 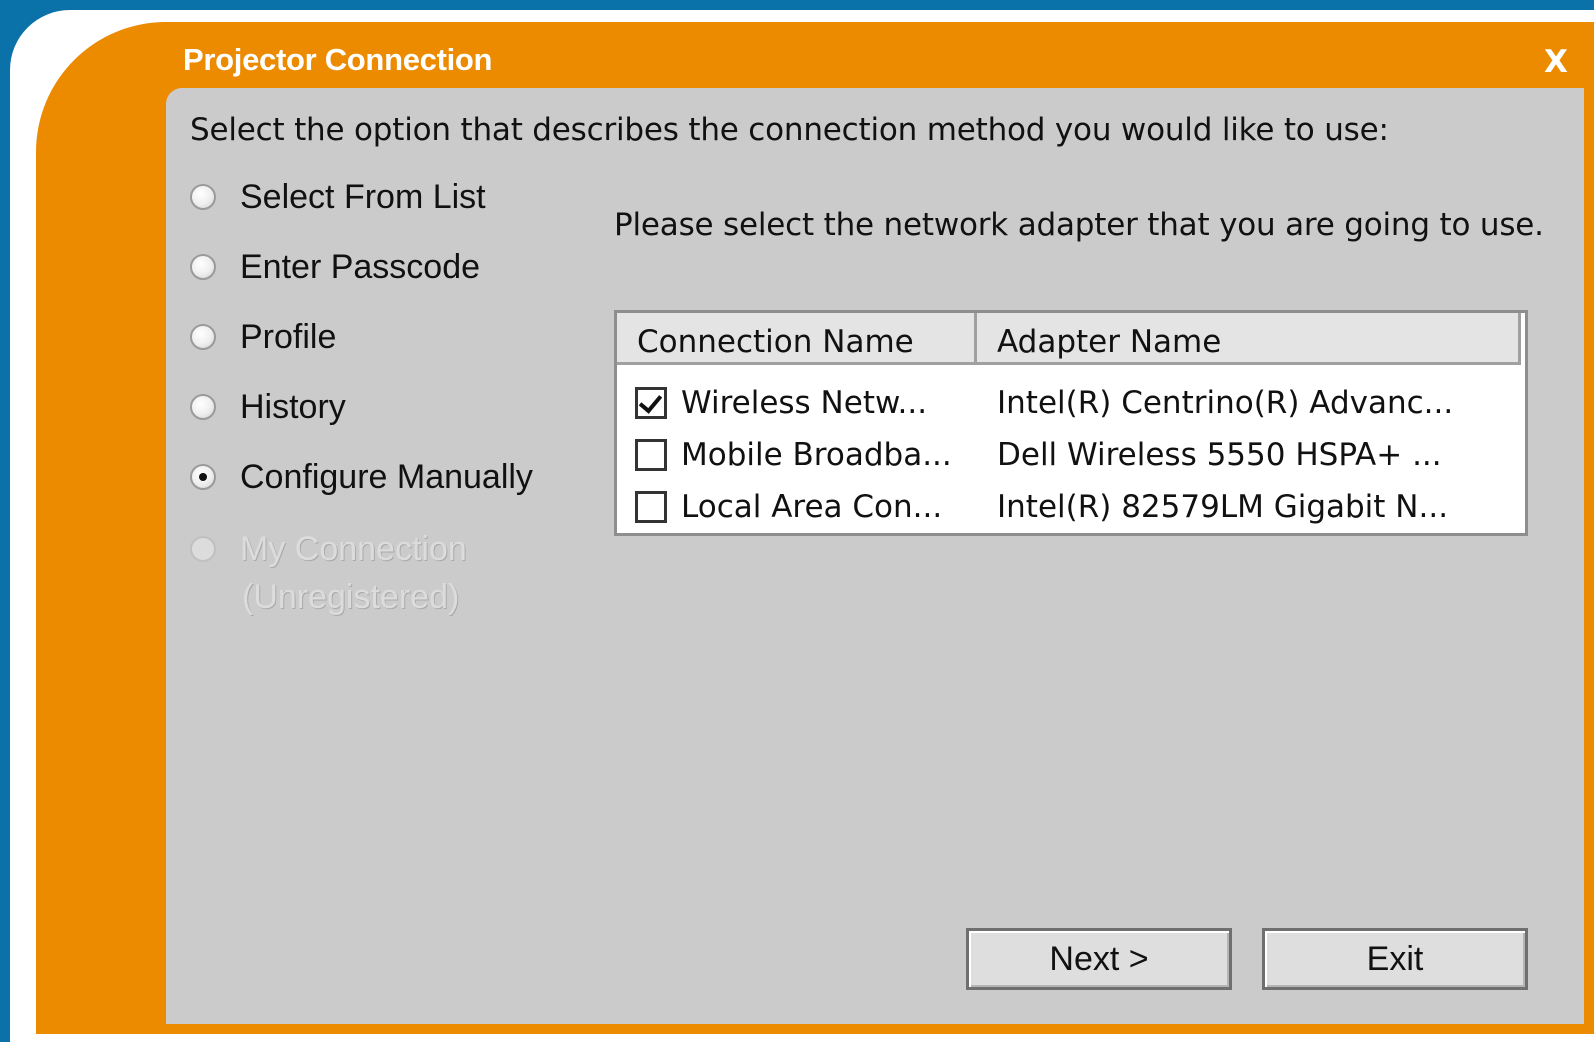 What do you see at coordinates (353, 548) in the screenshot?
I see `radio-label: My Connection` at bounding box center [353, 548].